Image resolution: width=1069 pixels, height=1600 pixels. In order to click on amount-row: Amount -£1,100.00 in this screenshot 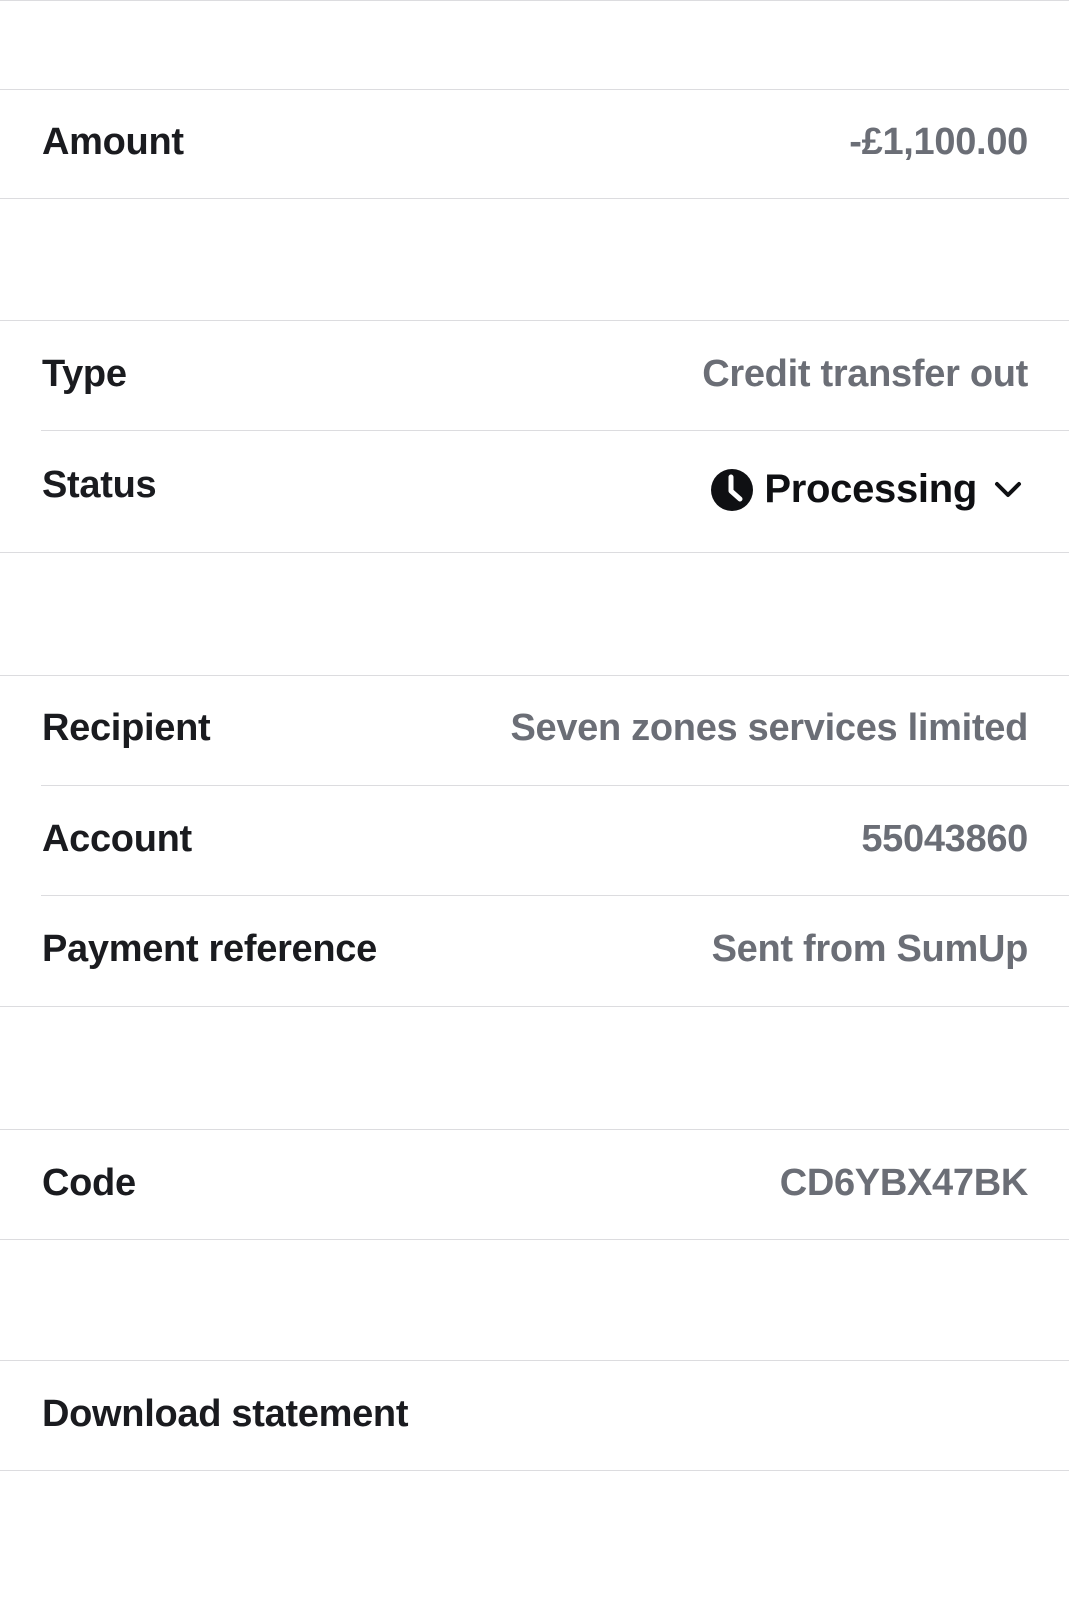, I will do `click(534, 144)`.